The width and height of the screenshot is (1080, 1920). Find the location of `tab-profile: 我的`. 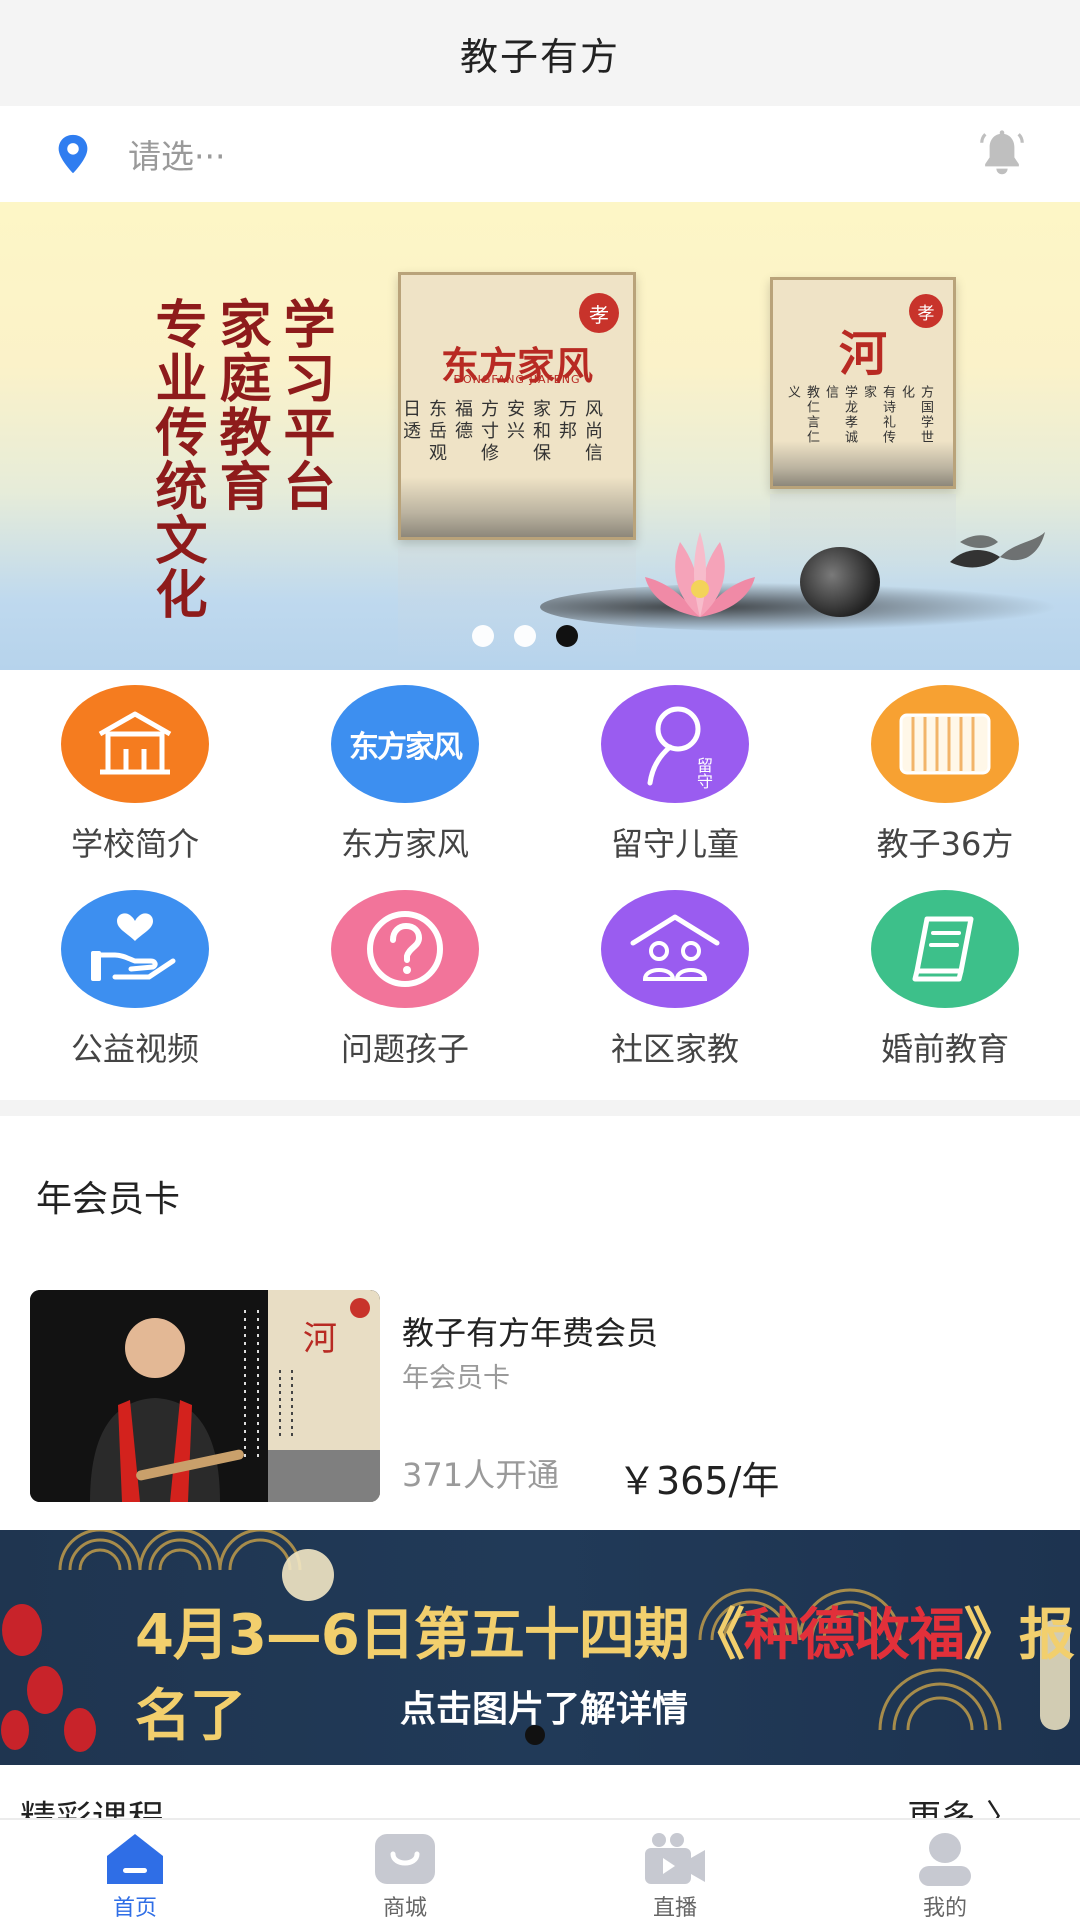

tab-profile: 我的 is located at coordinates (945, 1870).